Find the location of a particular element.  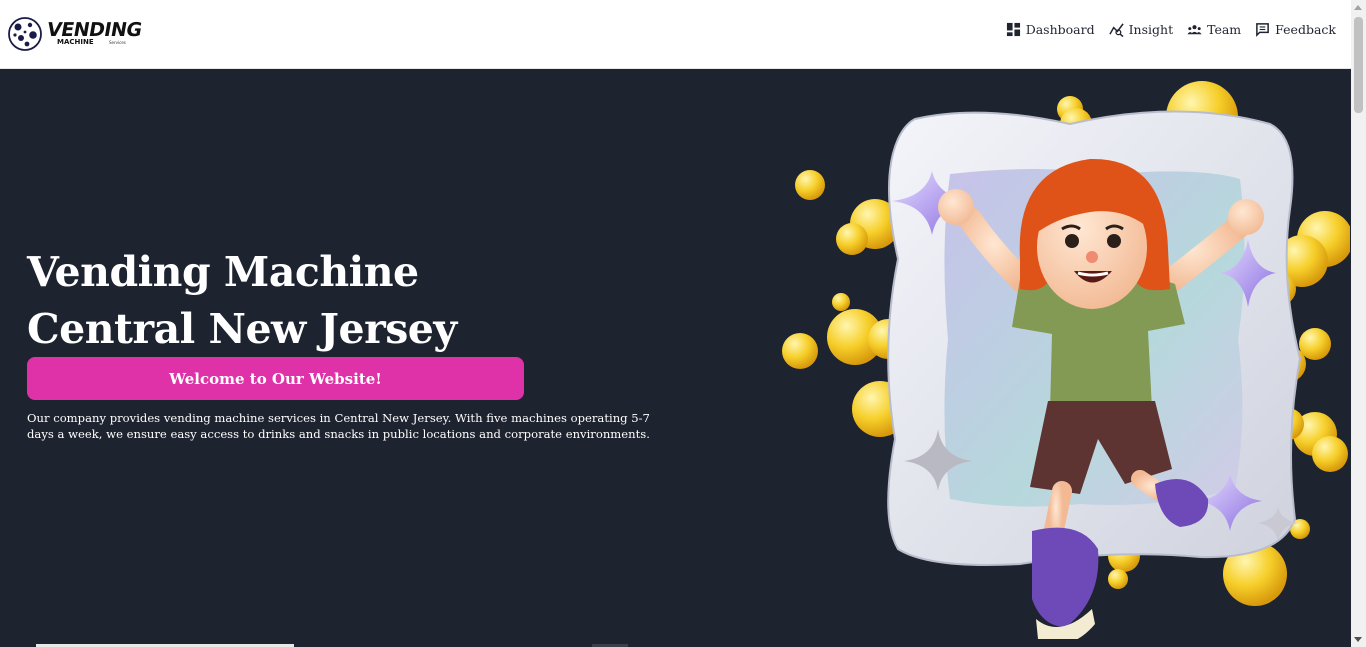

team-icon is located at coordinates (1194, 30).